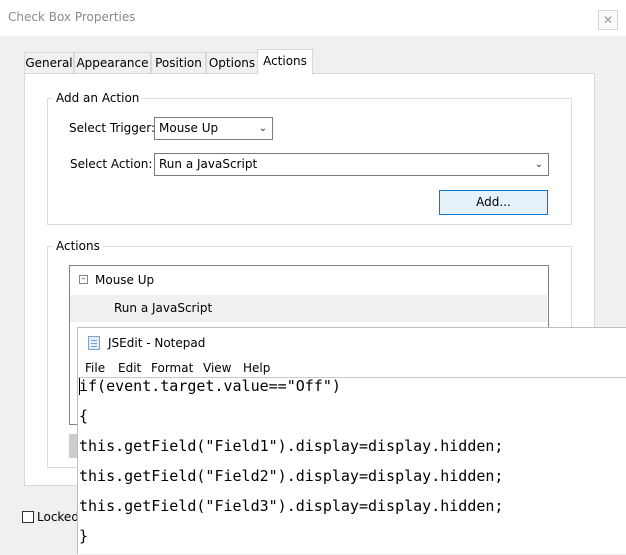 The height and width of the screenshot is (555, 626). Describe the element at coordinates (84, 536) in the screenshot. I see `code-line: }` at that location.